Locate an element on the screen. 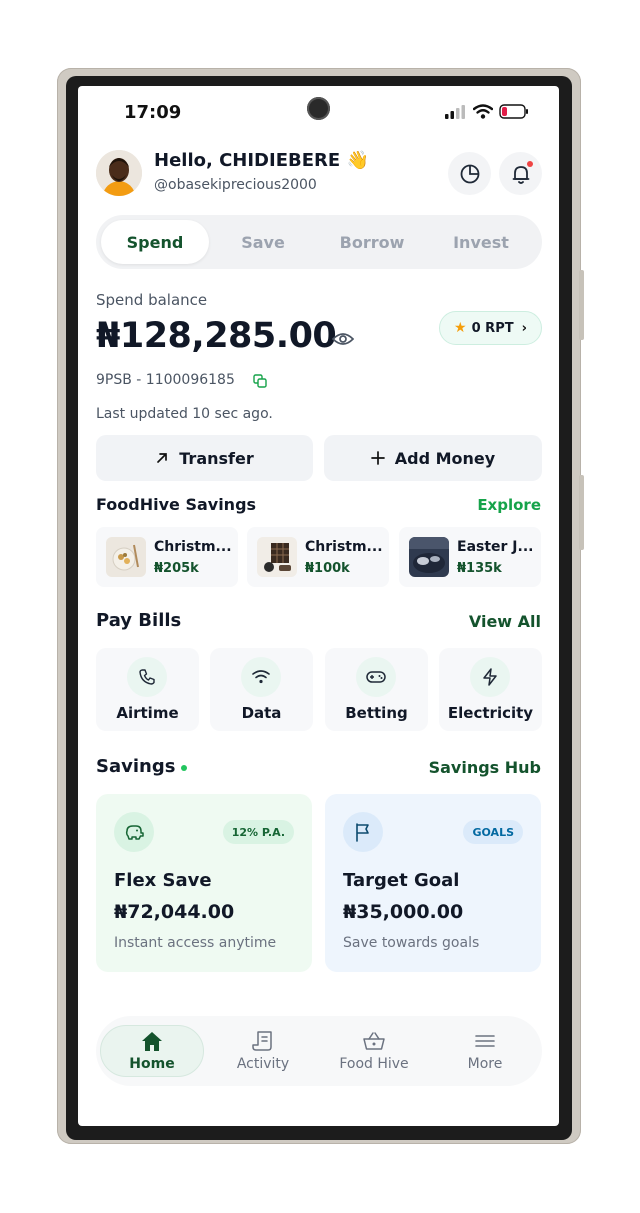 This screenshot has width=640, height=1213. savings-hub-link: Savings Hub is located at coordinates (485, 767).